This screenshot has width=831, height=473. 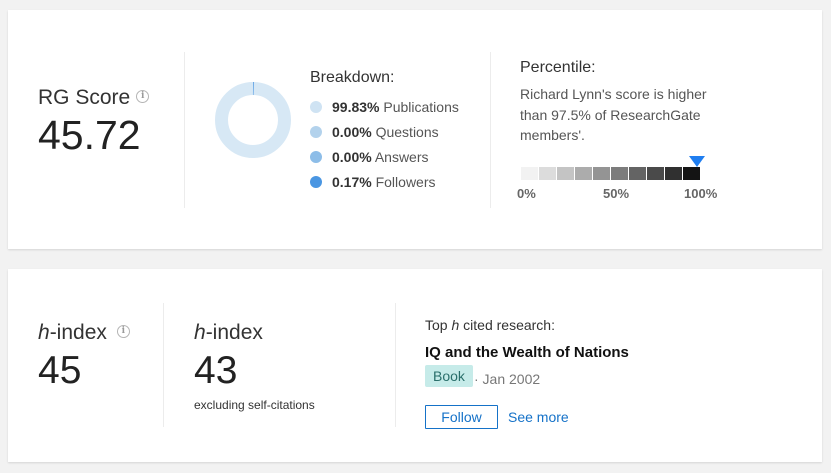 What do you see at coordinates (316, 182) in the screenshot?
I see `followers-dot` at bounding box center [316, 182].